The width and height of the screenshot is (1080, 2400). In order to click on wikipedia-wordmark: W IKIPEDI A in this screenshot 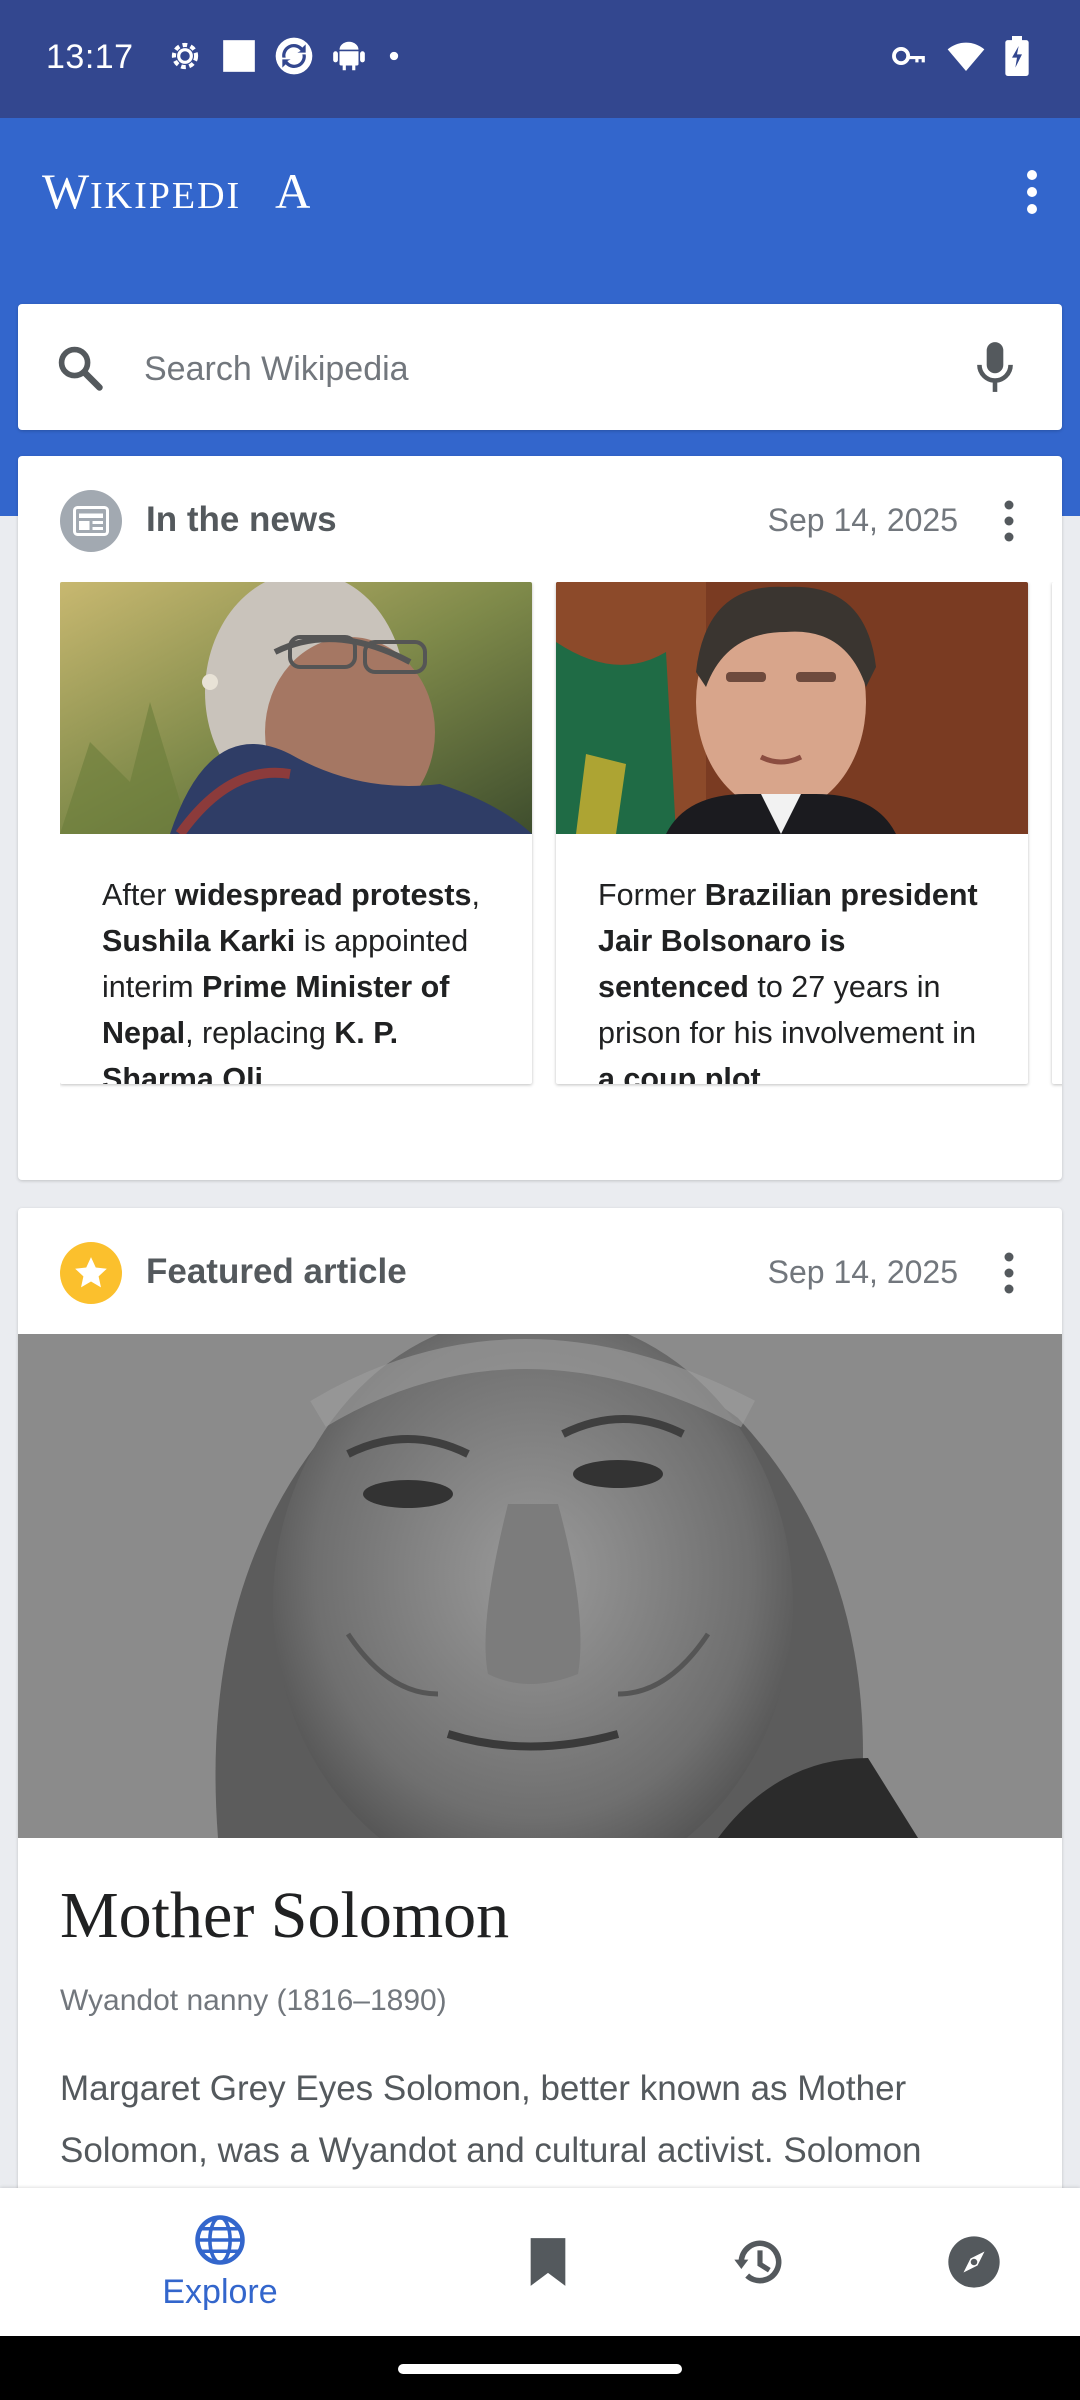, I will do `click(176, 191)`.